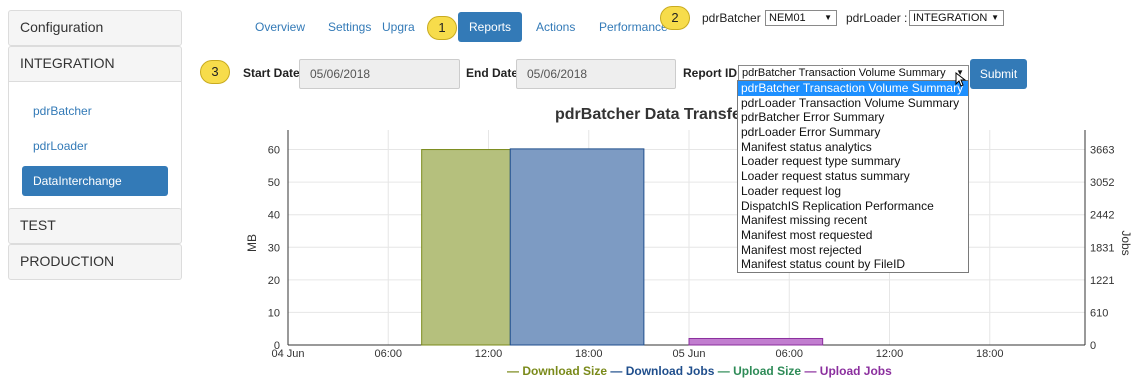 The image size is (1131, 379). I want to click on y-axis-label: MB, so click(252, 243).